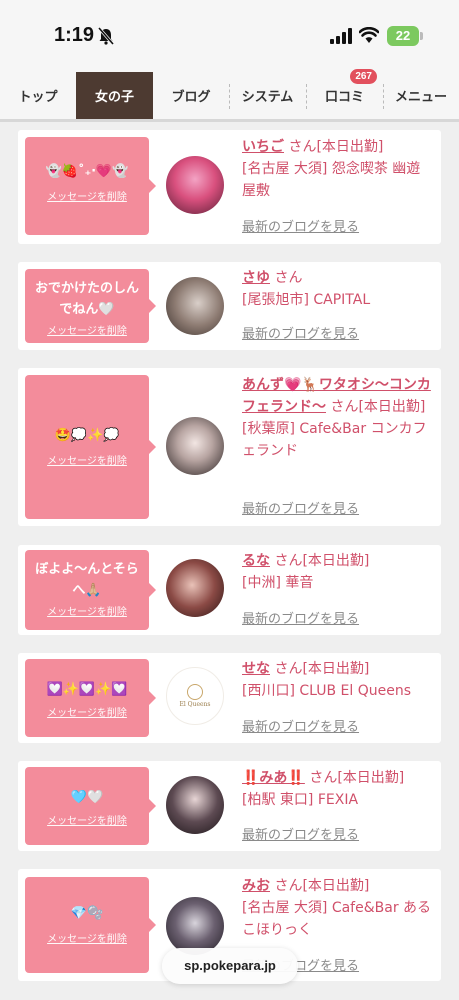 This screenshot has width=459, height=1000. I want to click on girl-info: さゆ さん [尾張旭市] CAPITAL, so click(338, 289).